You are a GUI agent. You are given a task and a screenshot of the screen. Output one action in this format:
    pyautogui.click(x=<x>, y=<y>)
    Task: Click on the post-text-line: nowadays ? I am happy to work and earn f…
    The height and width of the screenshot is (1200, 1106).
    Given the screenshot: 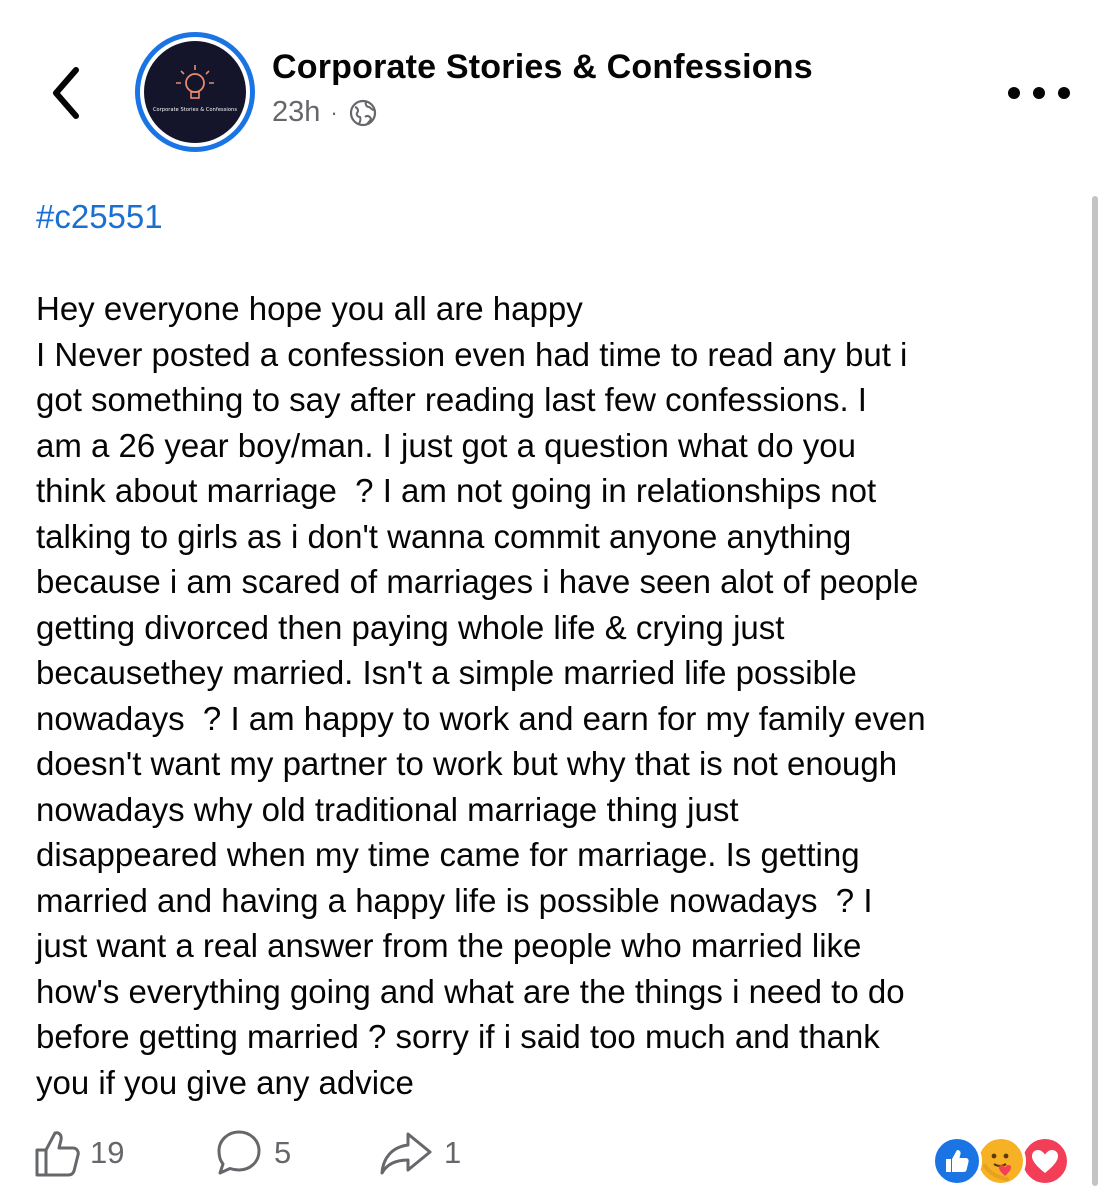 What is the action you would take?
    pyautogui.click(x=481, y=718)
    